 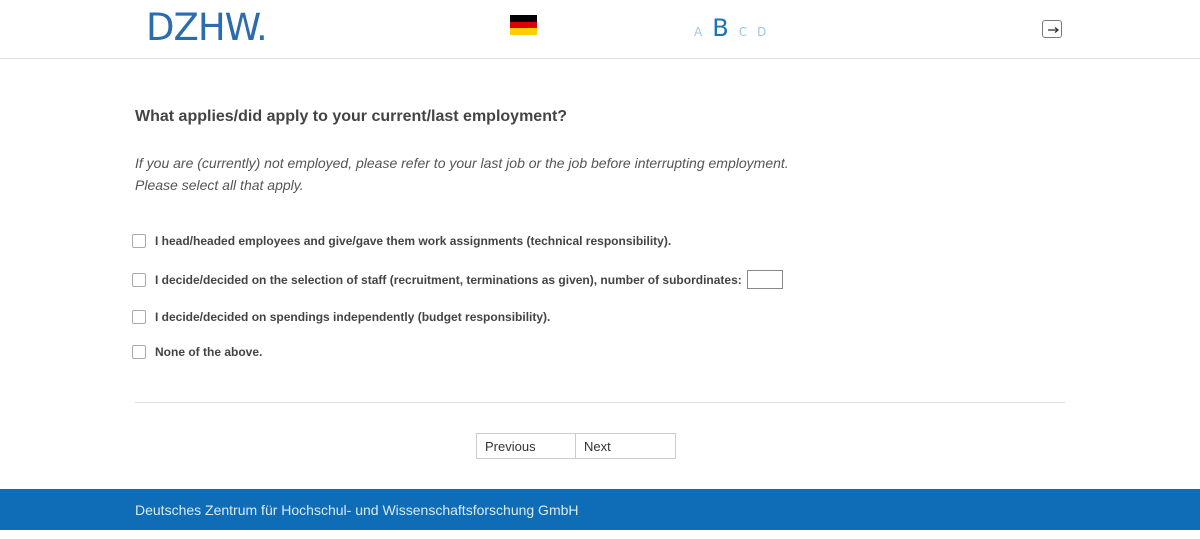 I want to click on navigation-buttons: Previous Next, so click(x=576, y=446).